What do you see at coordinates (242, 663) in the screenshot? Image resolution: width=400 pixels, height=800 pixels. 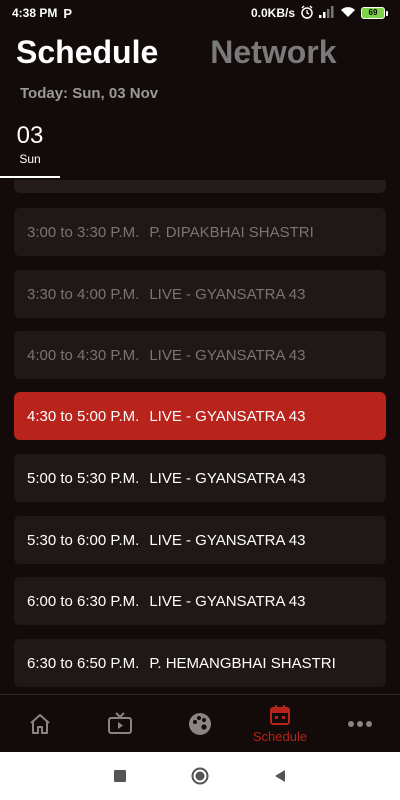 I see `schedule-title: P. HEMANGBHAI SHASTRI` at bounding box center [242, 663].